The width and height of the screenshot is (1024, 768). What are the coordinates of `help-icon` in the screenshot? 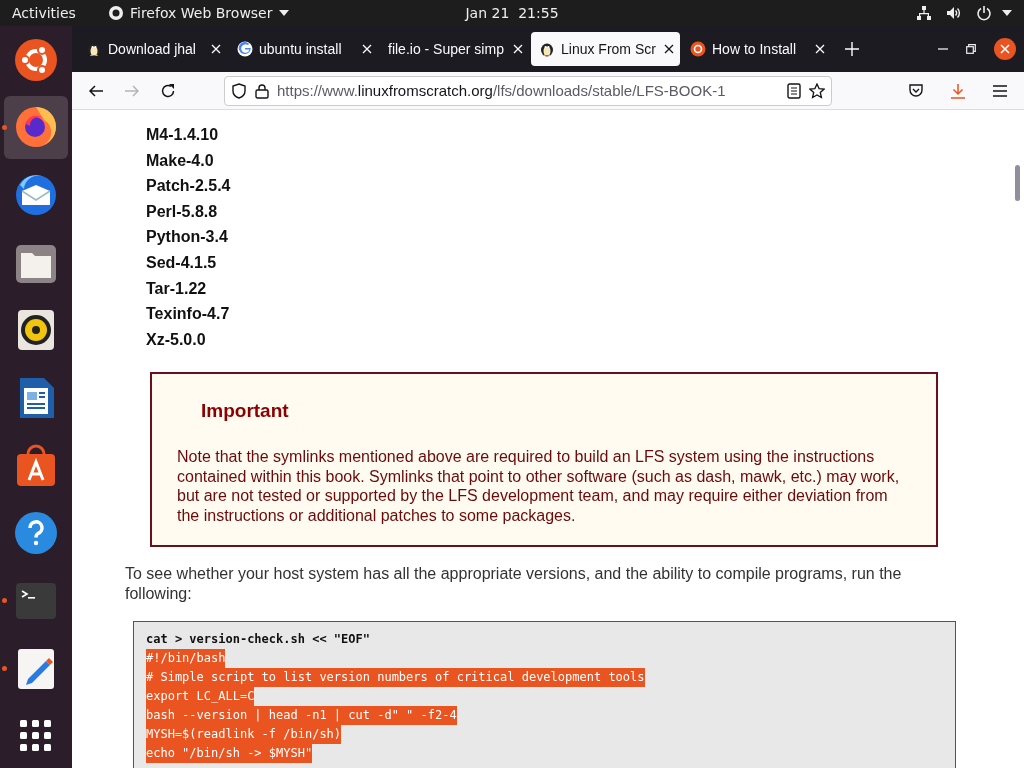 It's located at (36, 533).